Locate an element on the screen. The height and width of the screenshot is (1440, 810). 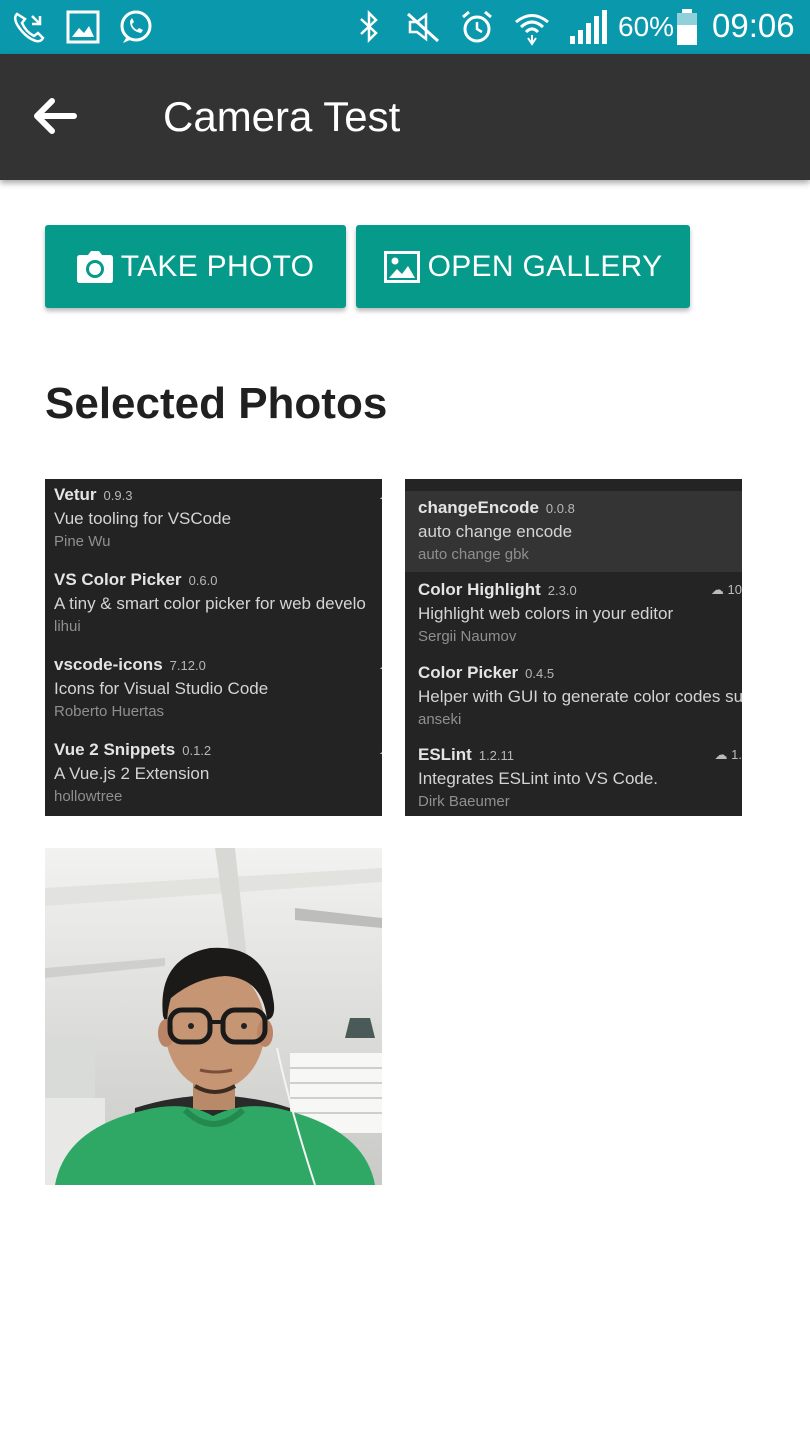
gallery-icon is located at coordinates (83, 27).